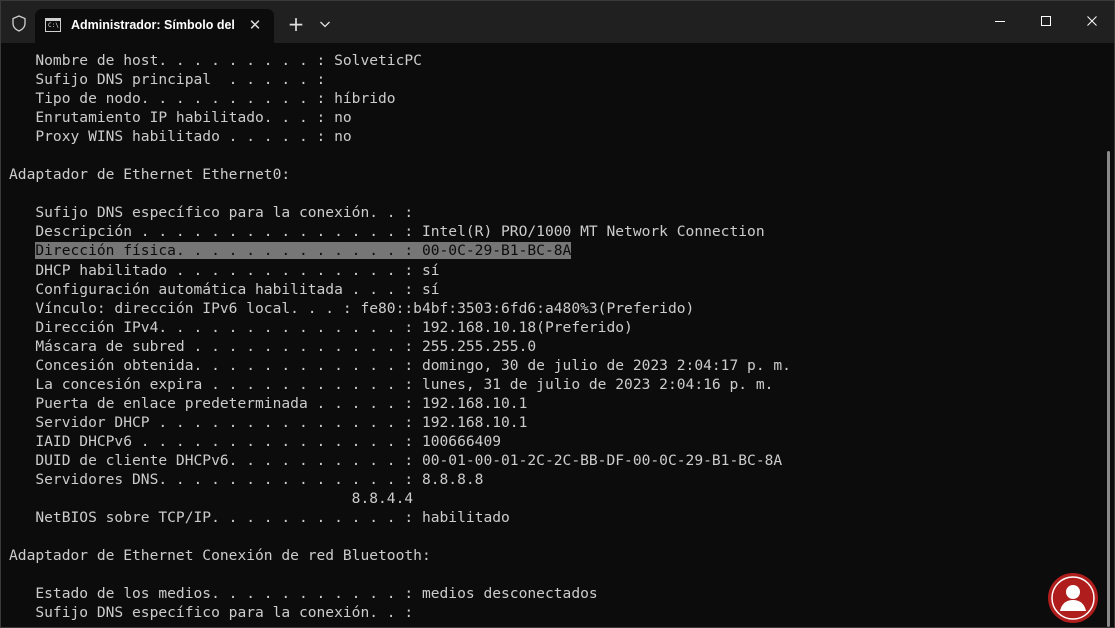 Image resolution: width=1115 pixels, height=628 pixels. I want to click on console-line: Sufijo DNS principal . . . . . :, so click(172, 80).